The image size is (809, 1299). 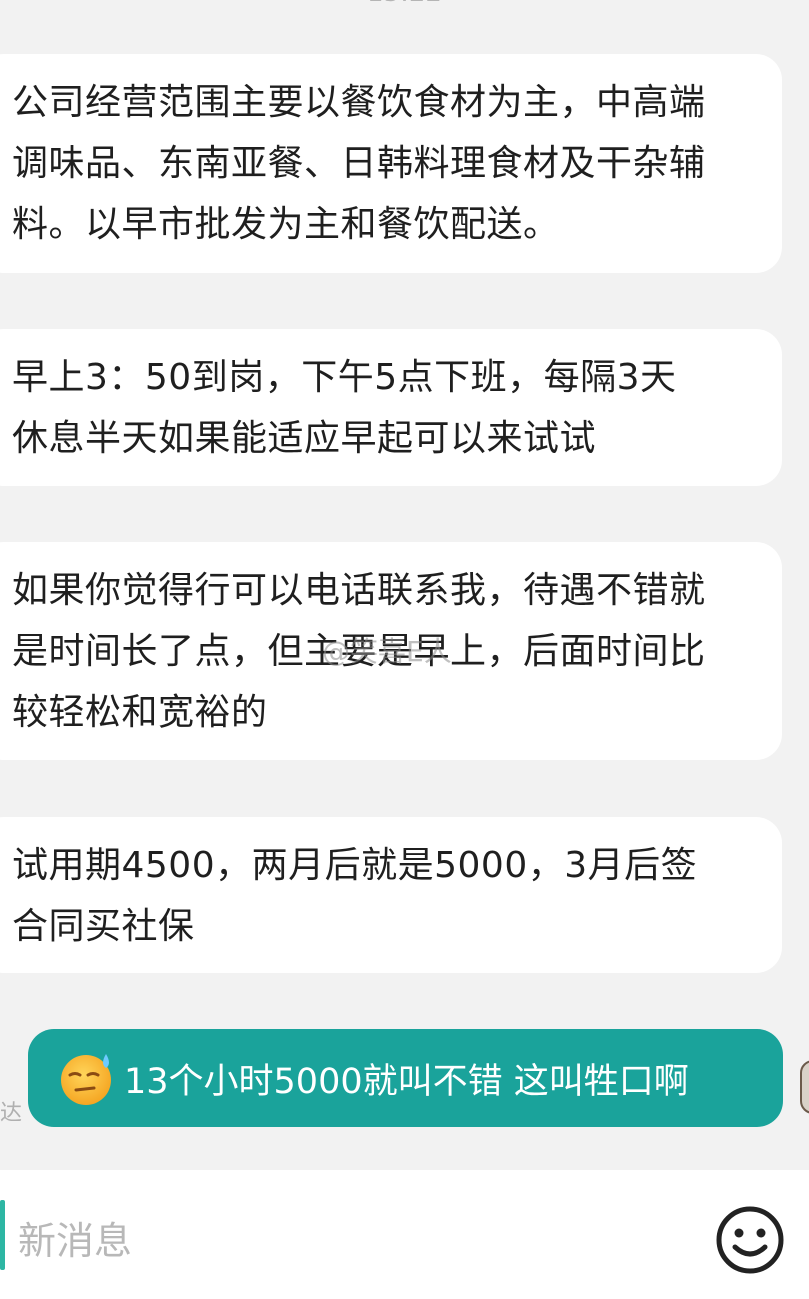 What do you see at coordinates (86, 1079) in the screenshot?
I see `sweat-smile-face-icon` at bounding box center [86, 1079].